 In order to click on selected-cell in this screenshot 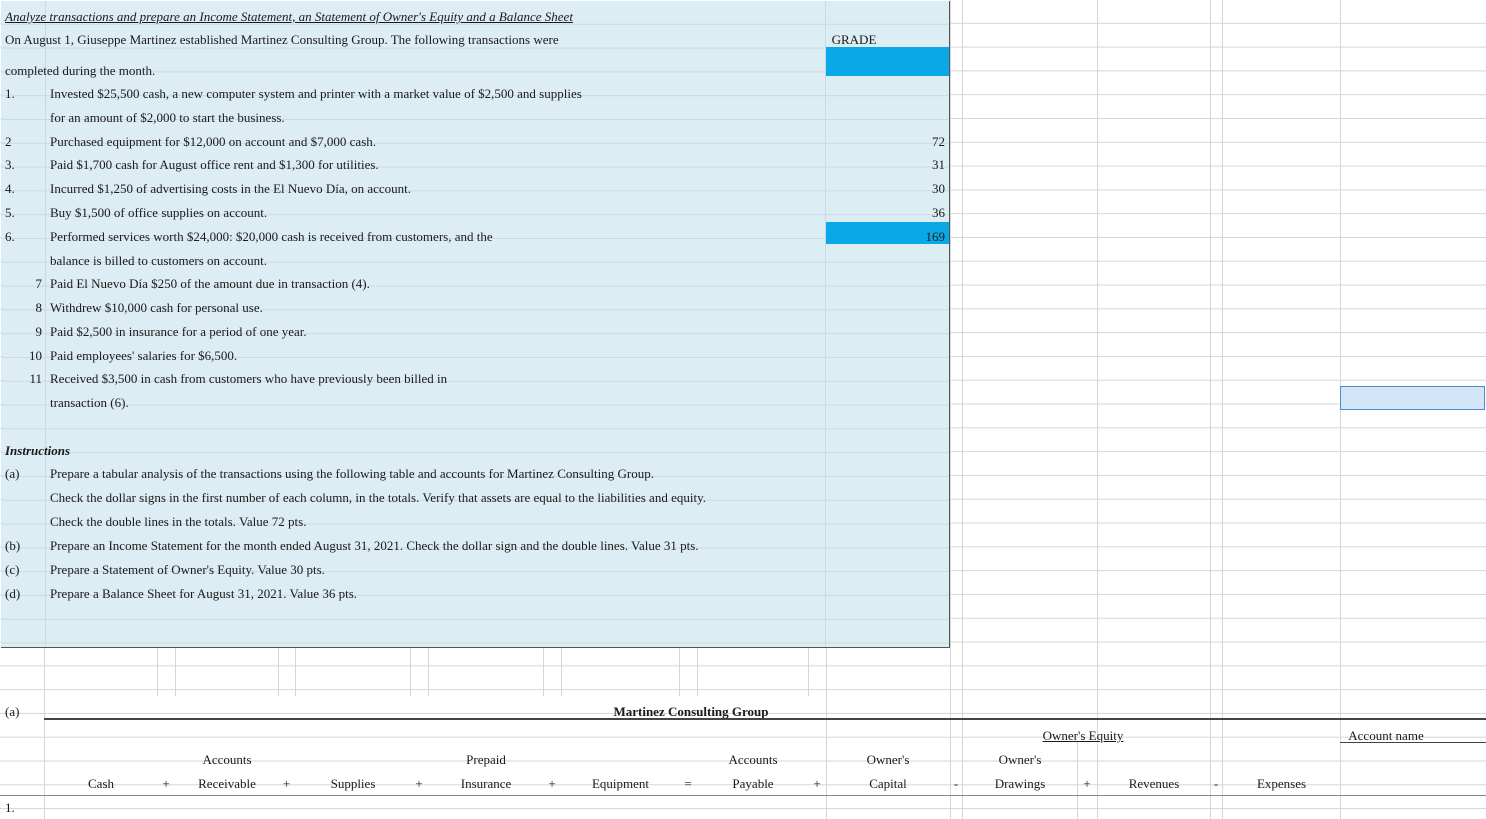, I will do `click(1412, 398)`.